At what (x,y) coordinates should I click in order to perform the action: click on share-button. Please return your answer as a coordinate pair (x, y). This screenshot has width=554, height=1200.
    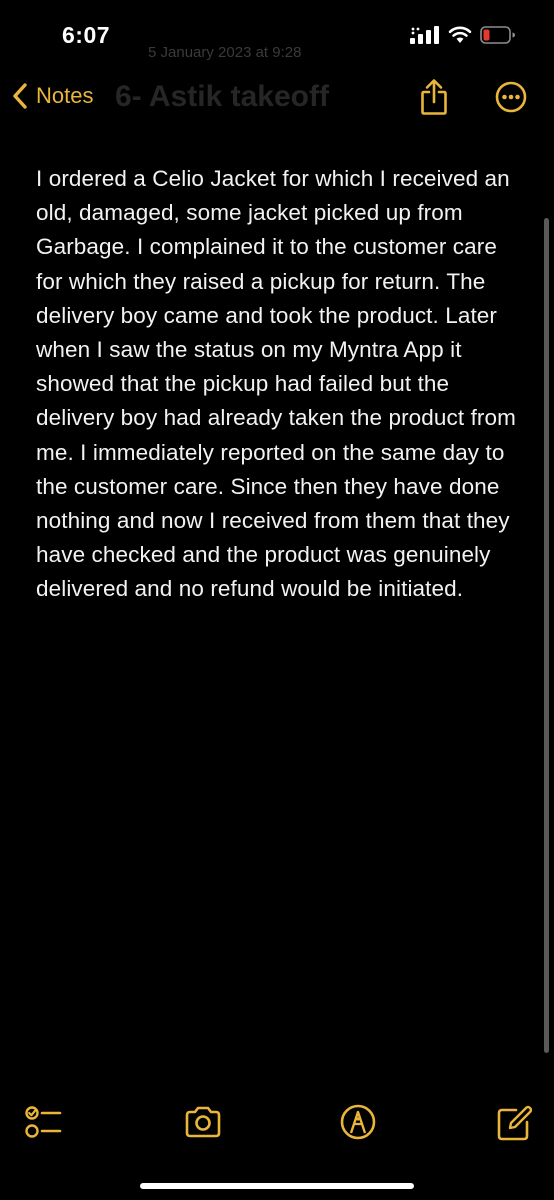
    Looking at the image, I should click on (434, 99).